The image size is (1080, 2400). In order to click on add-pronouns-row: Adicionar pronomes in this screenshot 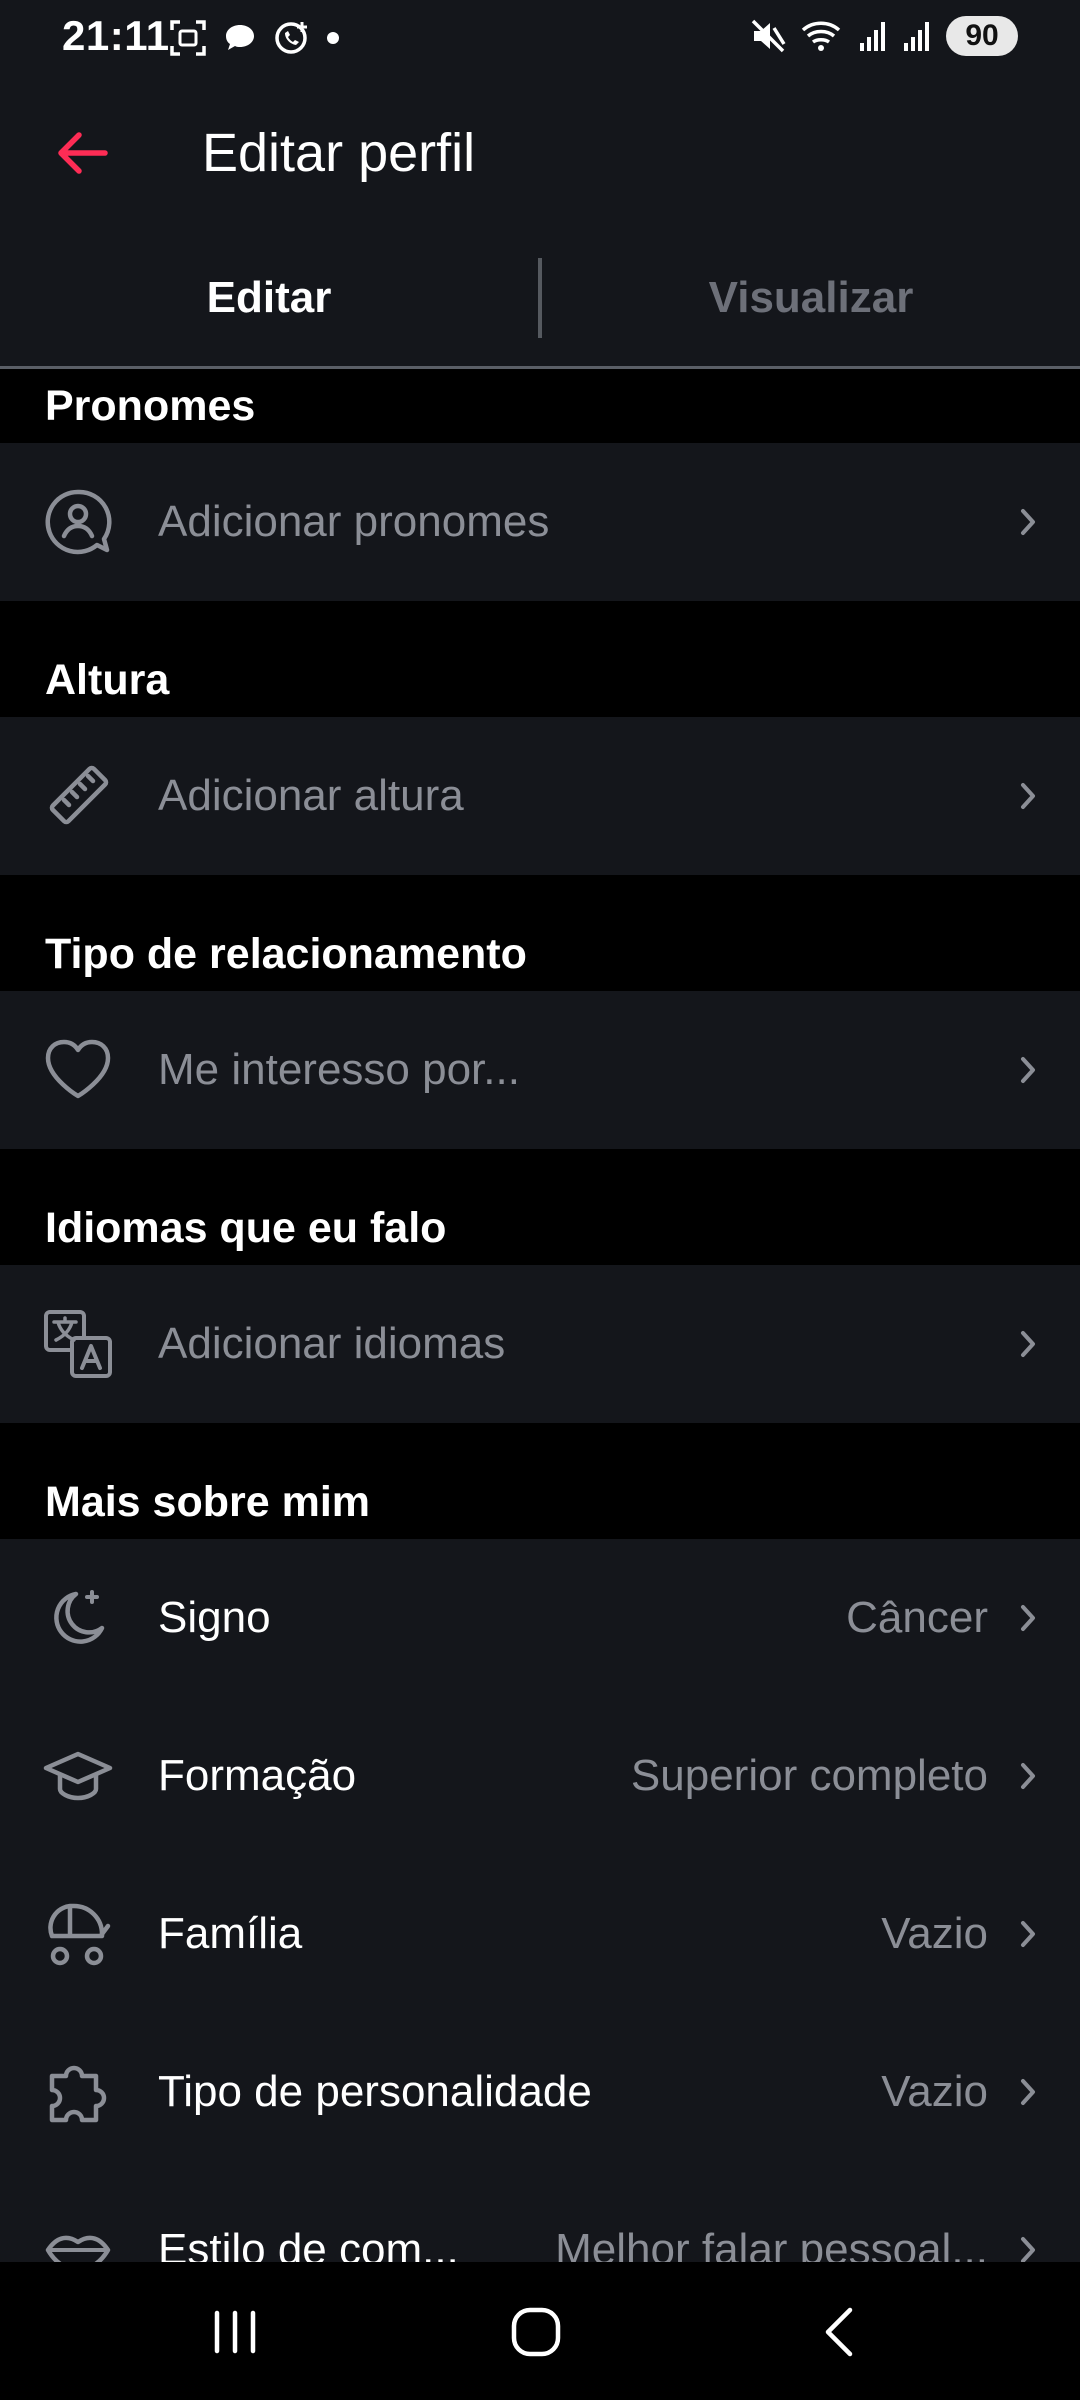, I will do `click(540, 522)`.